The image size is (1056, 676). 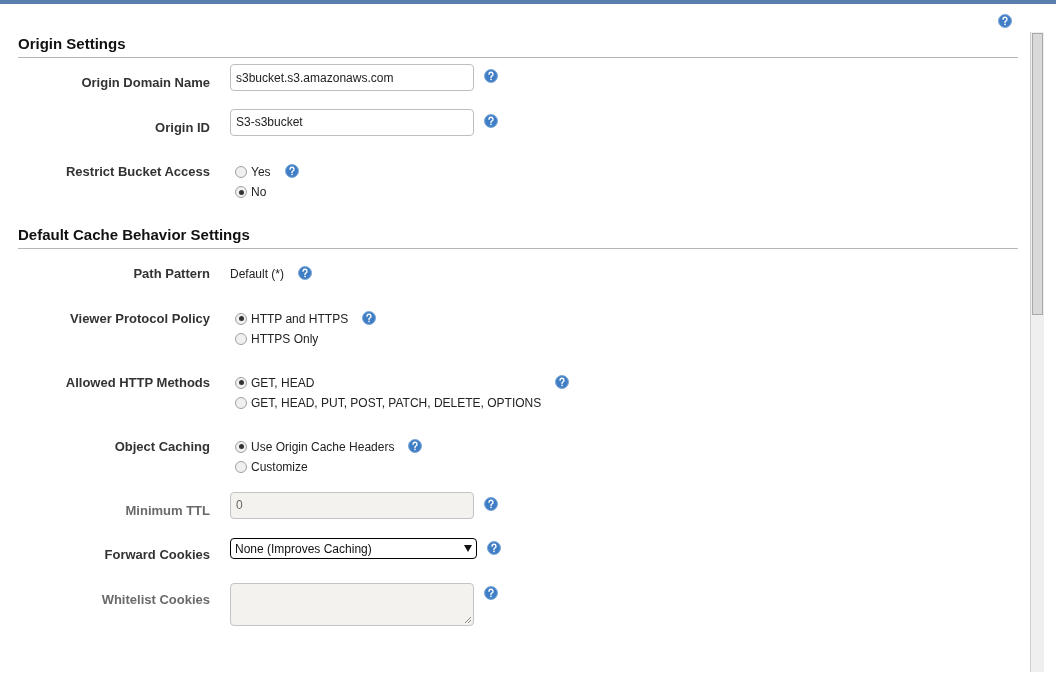 What do you see at coordinates (139, 318) in the screenshot?
I see `field-label: Viewer Protocol Policy` at bounding box center [139, 318].